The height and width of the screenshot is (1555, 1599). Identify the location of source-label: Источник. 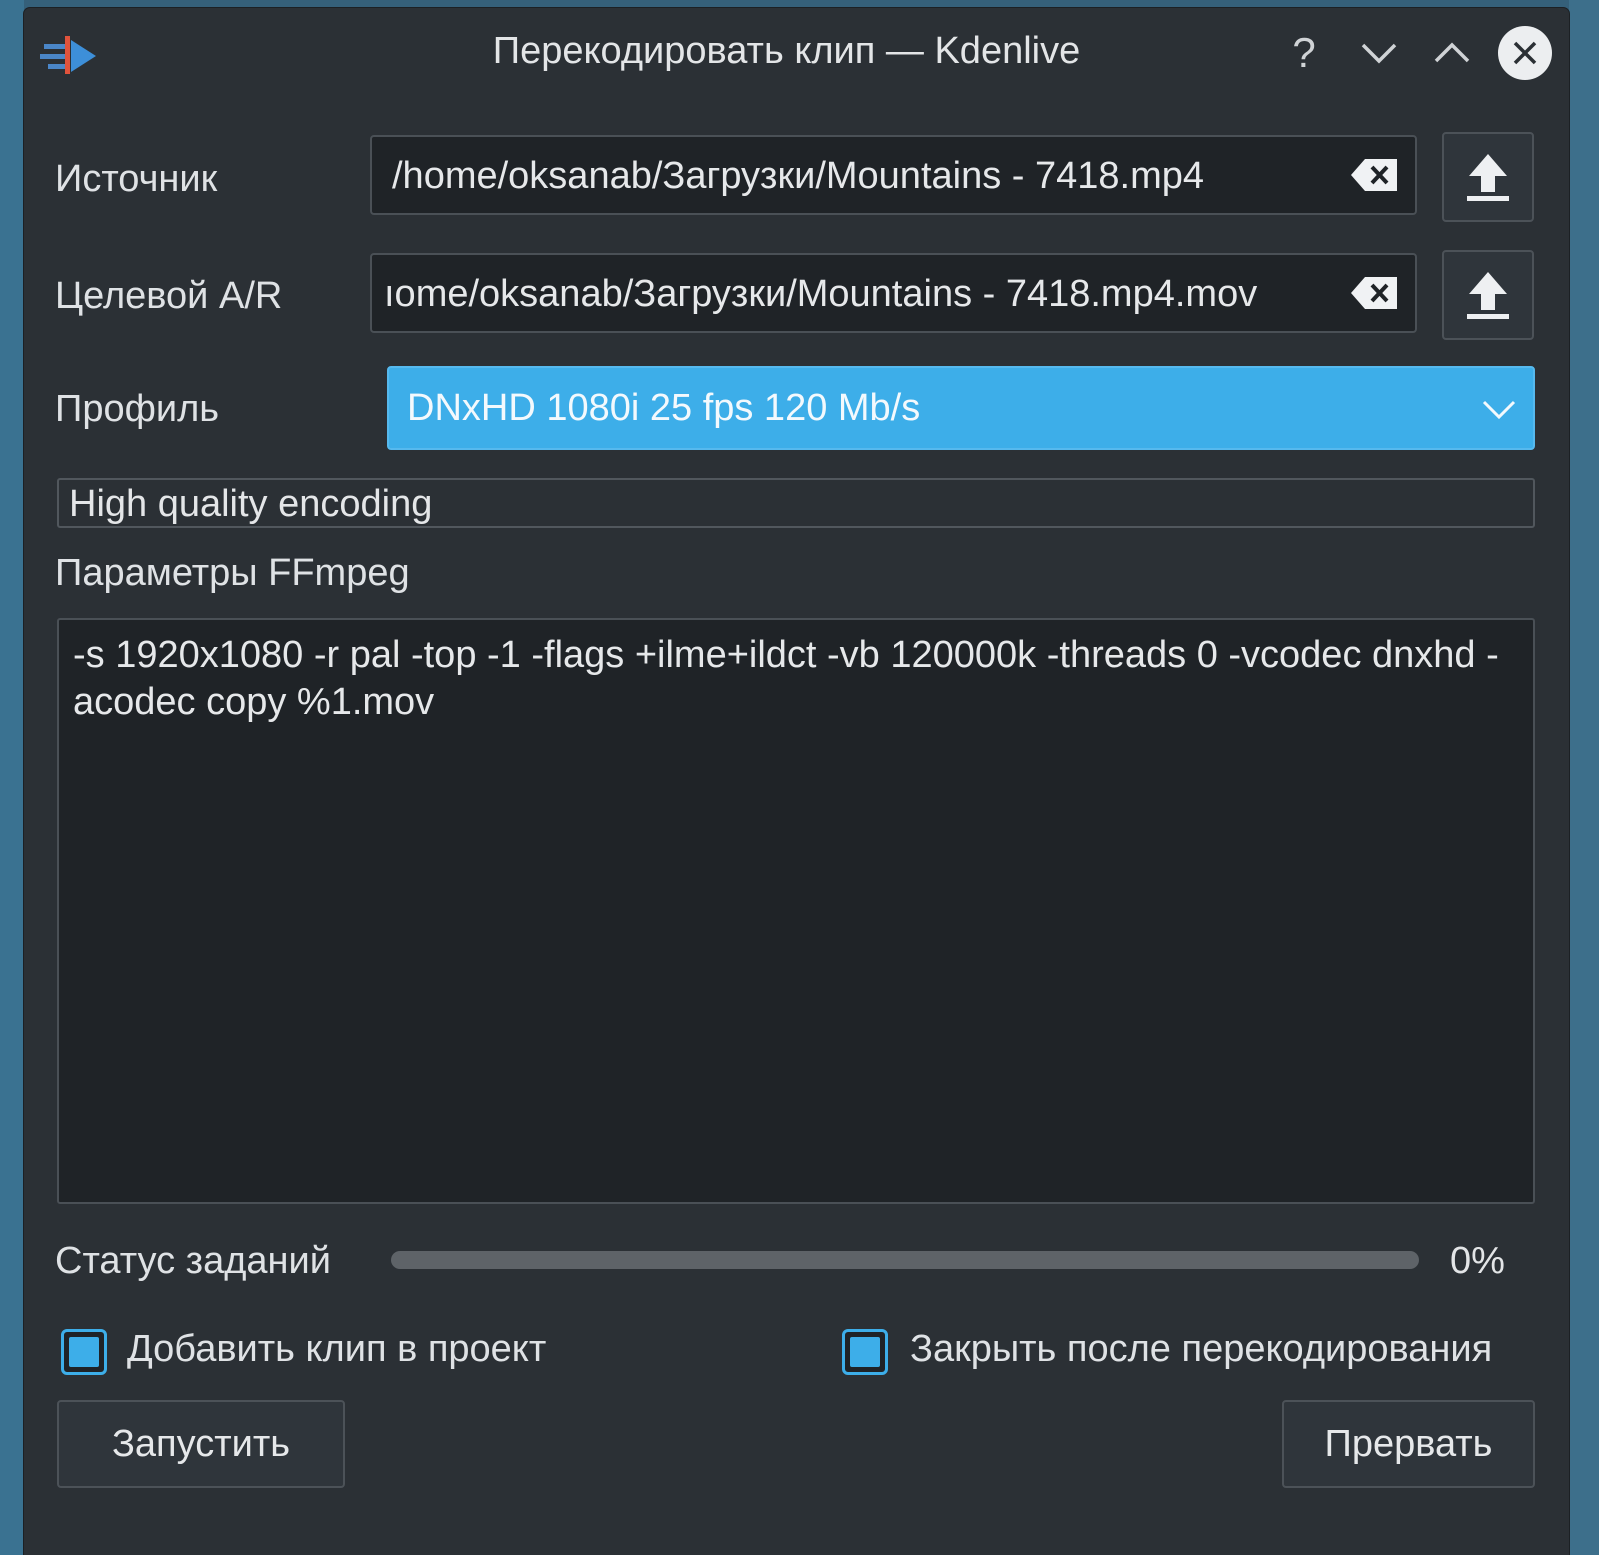
(136, 179).